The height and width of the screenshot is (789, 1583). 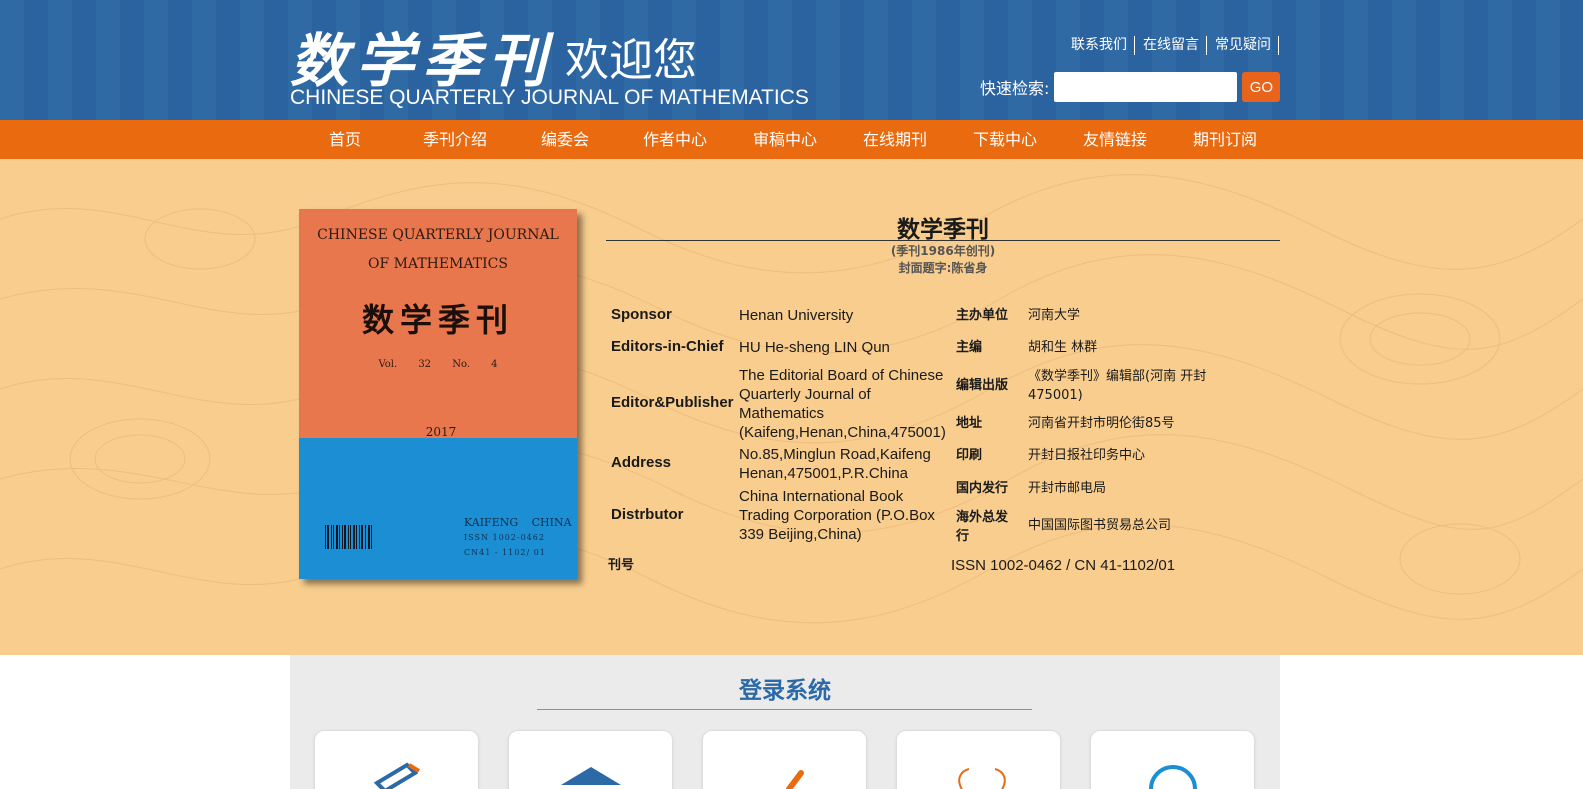 What do you see at coordinates (667, 346) in the screenshot?
I see `editors-in-chief-label: Editors-in-Chief` at bounding box center [667, 346].